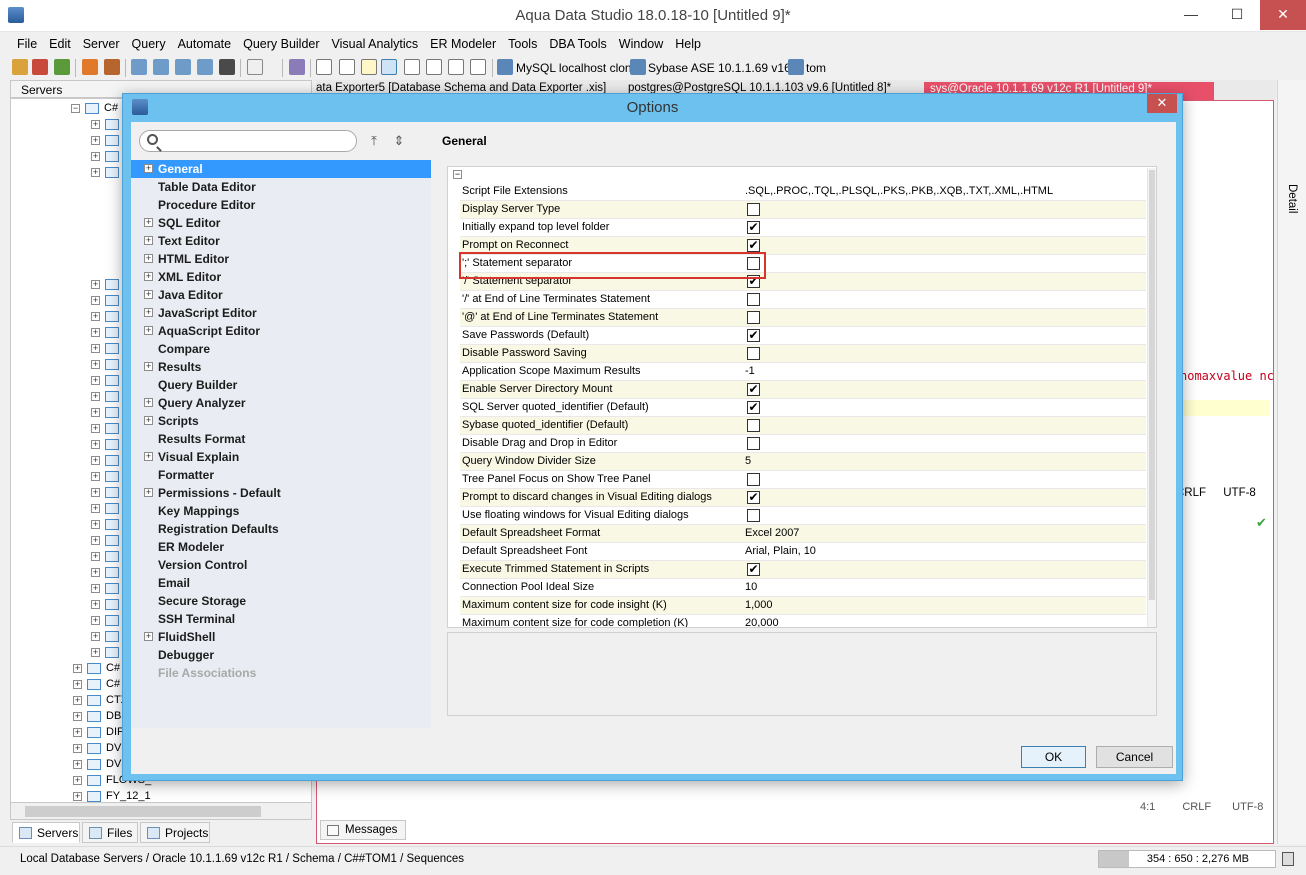 This screenshot has width=1306, height=875. What do you see at coordinates (139, 67) in the screenshot?
I see `query-window-icon` at bounding box center [139, 67].